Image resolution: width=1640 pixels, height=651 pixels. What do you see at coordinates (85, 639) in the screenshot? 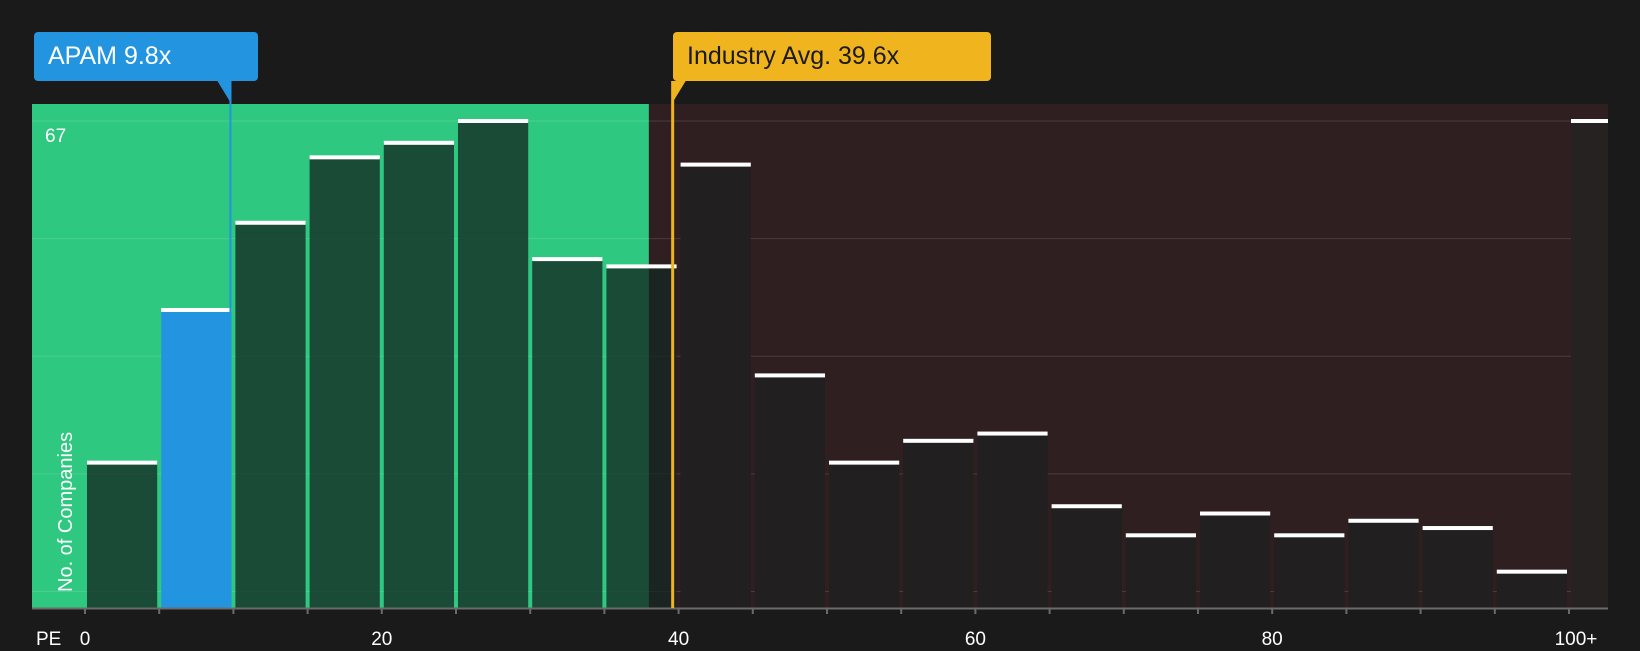
I see `x-tick-label: 0` at bounding box center [85, 639].